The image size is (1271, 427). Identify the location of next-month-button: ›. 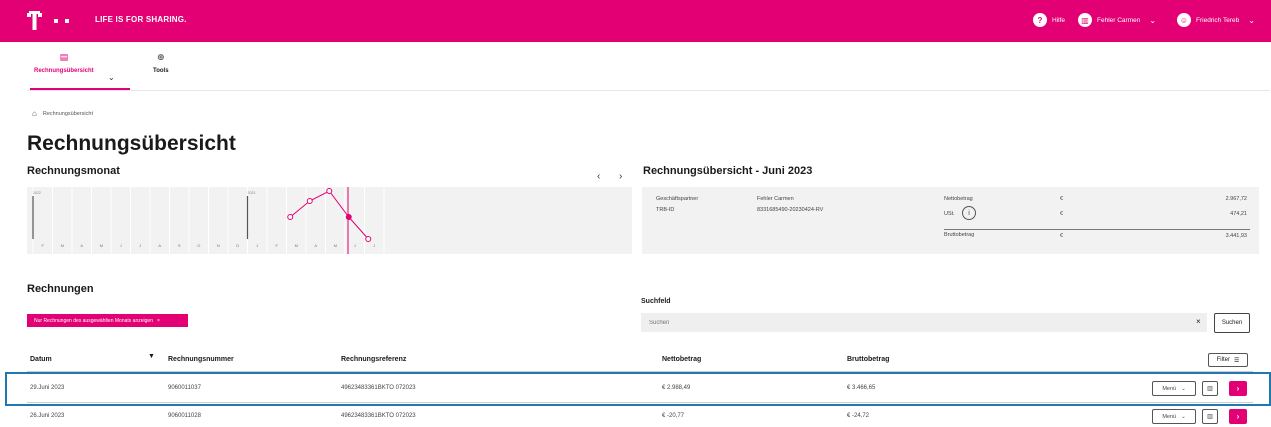
(620, 176).